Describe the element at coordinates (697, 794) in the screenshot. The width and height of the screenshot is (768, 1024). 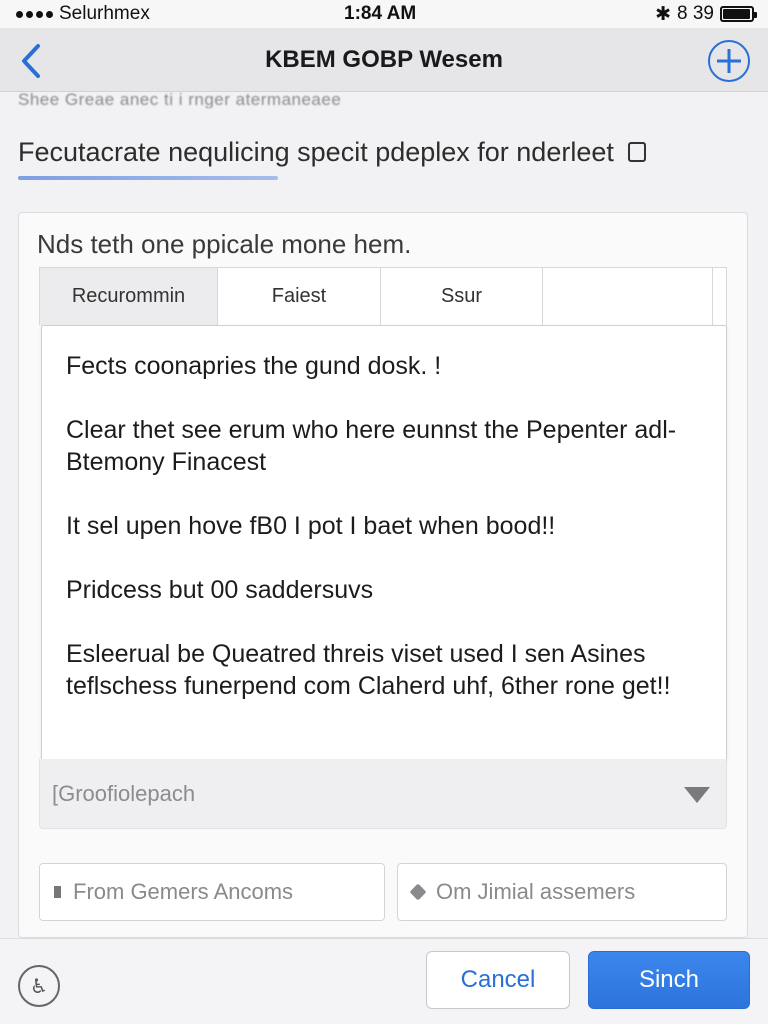
I see `chevron-down-icon` at that location.